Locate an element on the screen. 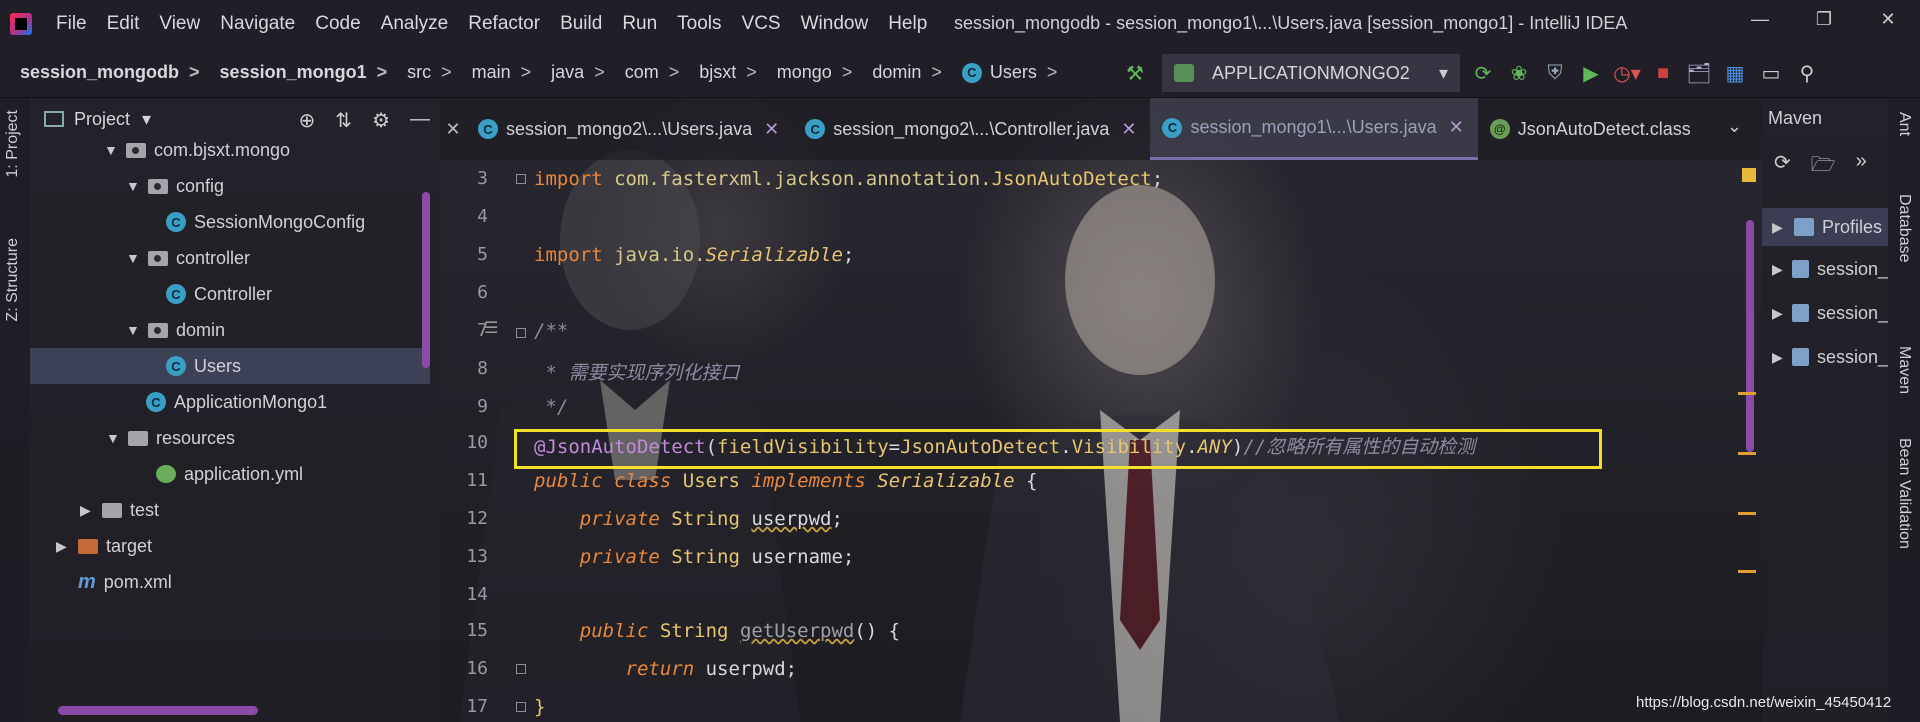 This screenshot has height=722, width=1920. warning-indicator-icon is located at coordinates (1749, 175).